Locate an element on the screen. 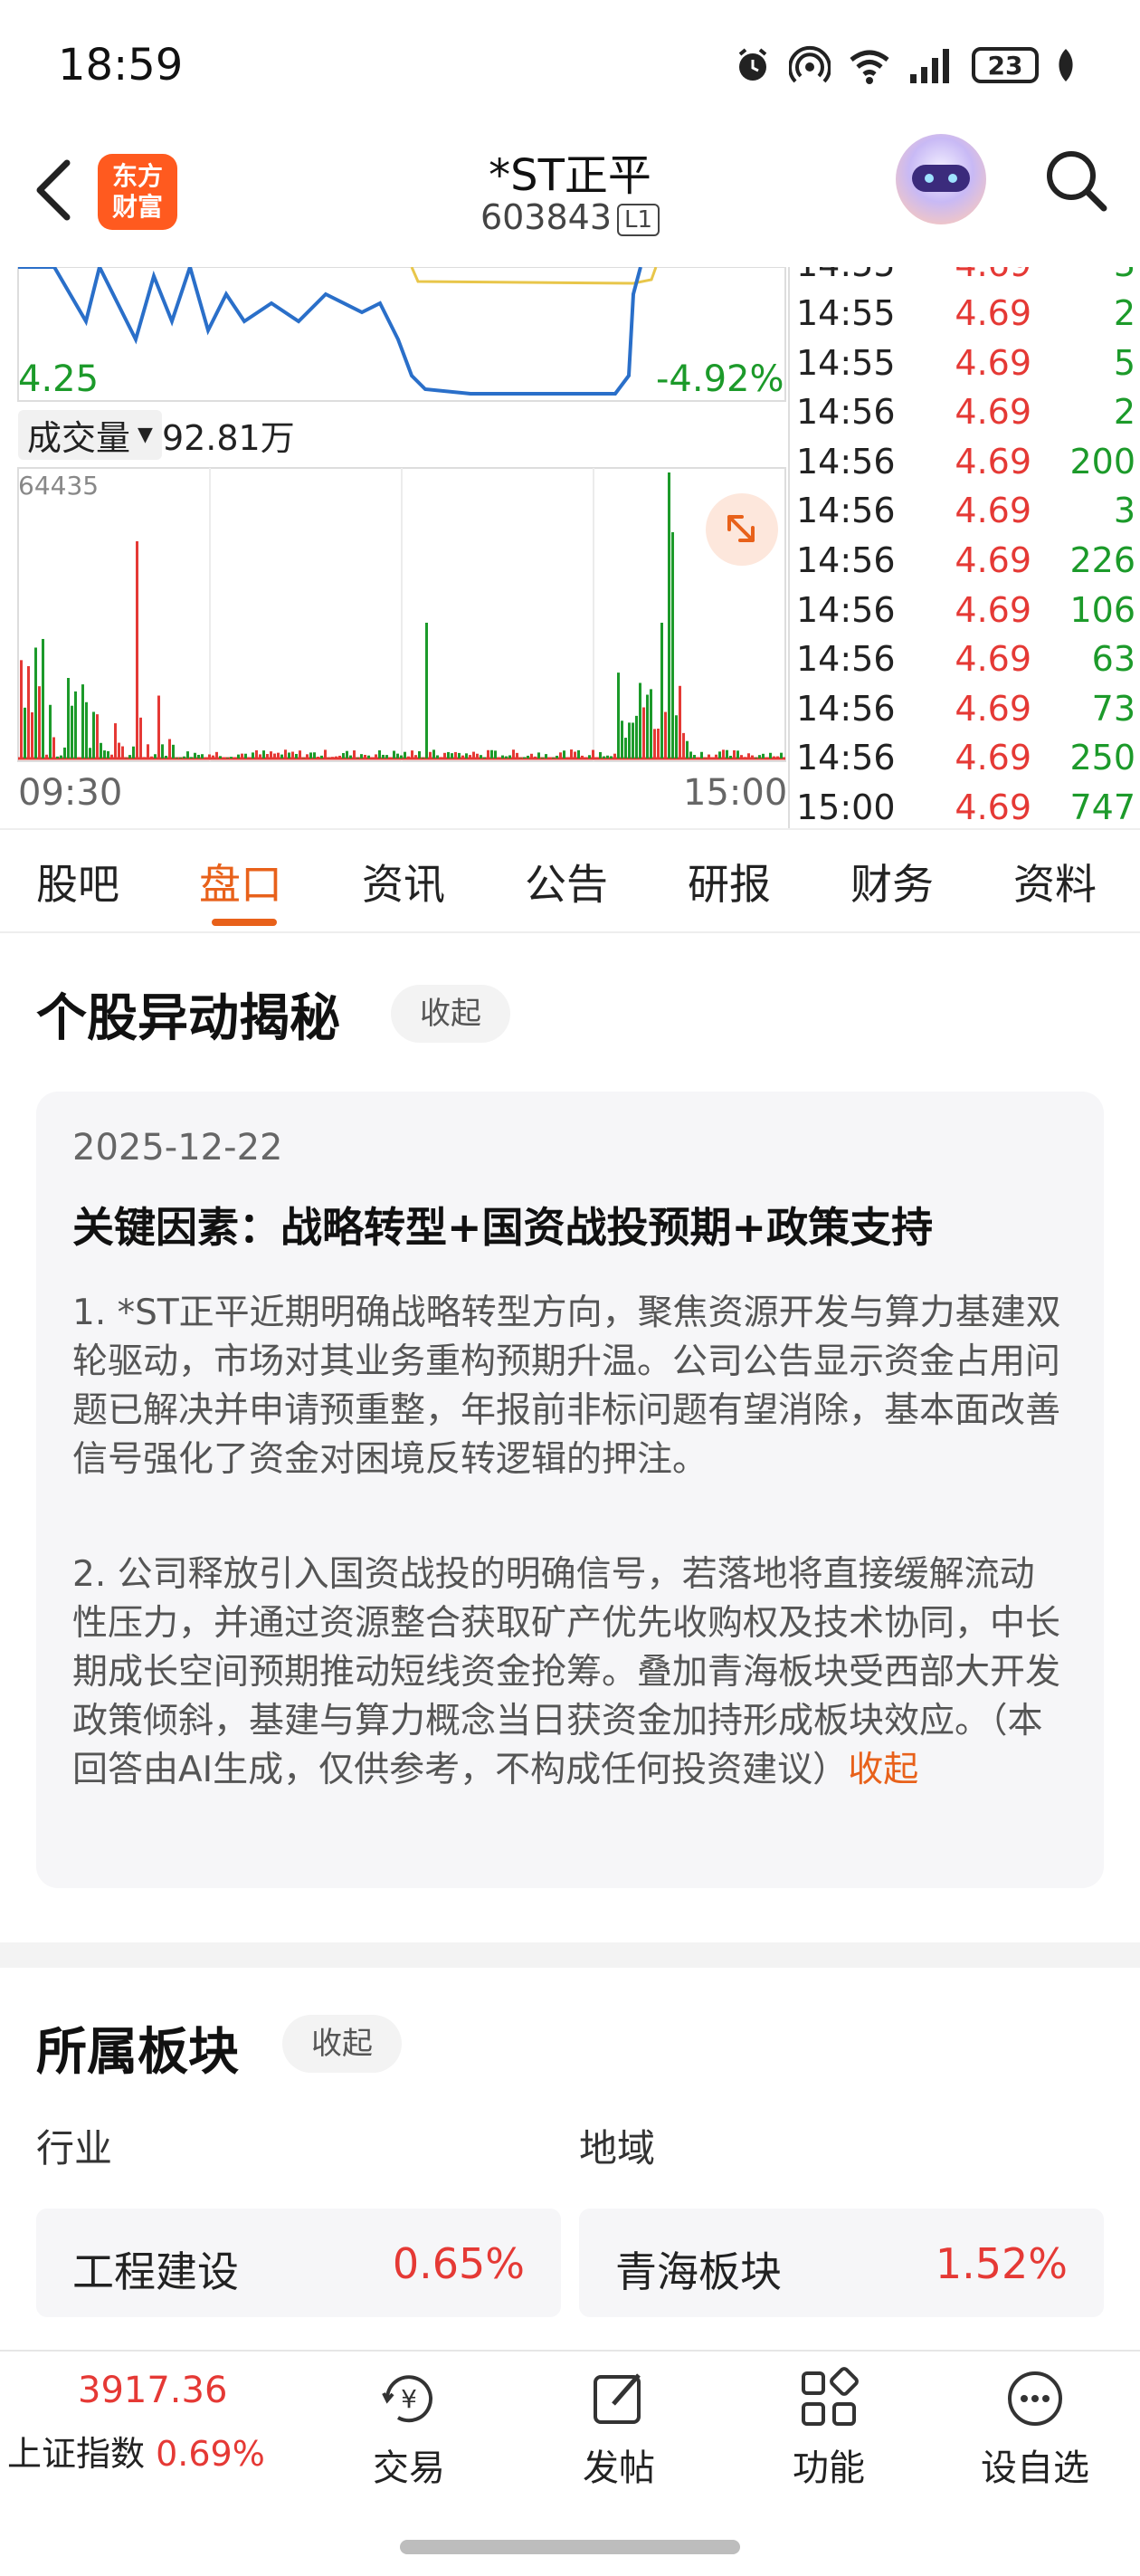 This screenshot has width=1140, height=2576. region-sector-card: 青海板块 1.52% is located at coordinates (842, 2263).